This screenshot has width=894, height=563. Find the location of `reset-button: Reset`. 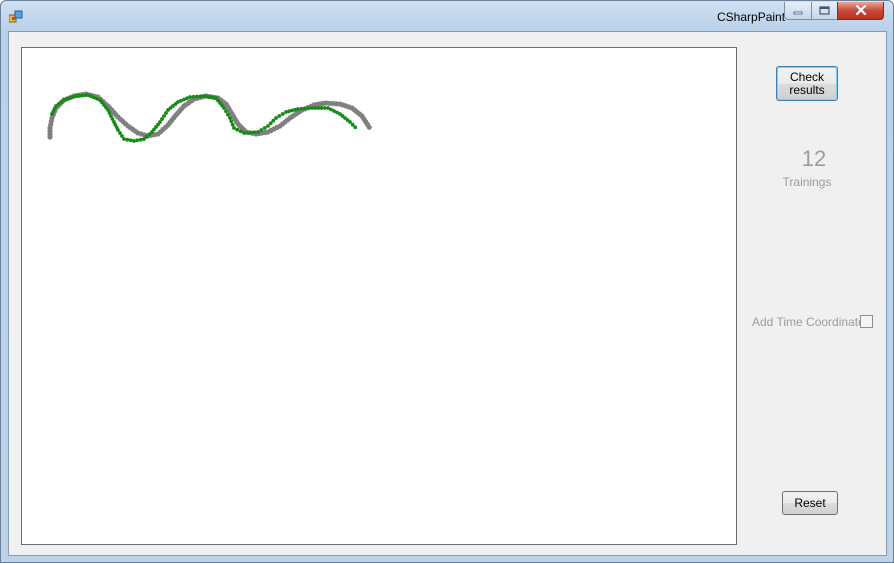

reset-button: Reset is located at coordinates (810, 503).